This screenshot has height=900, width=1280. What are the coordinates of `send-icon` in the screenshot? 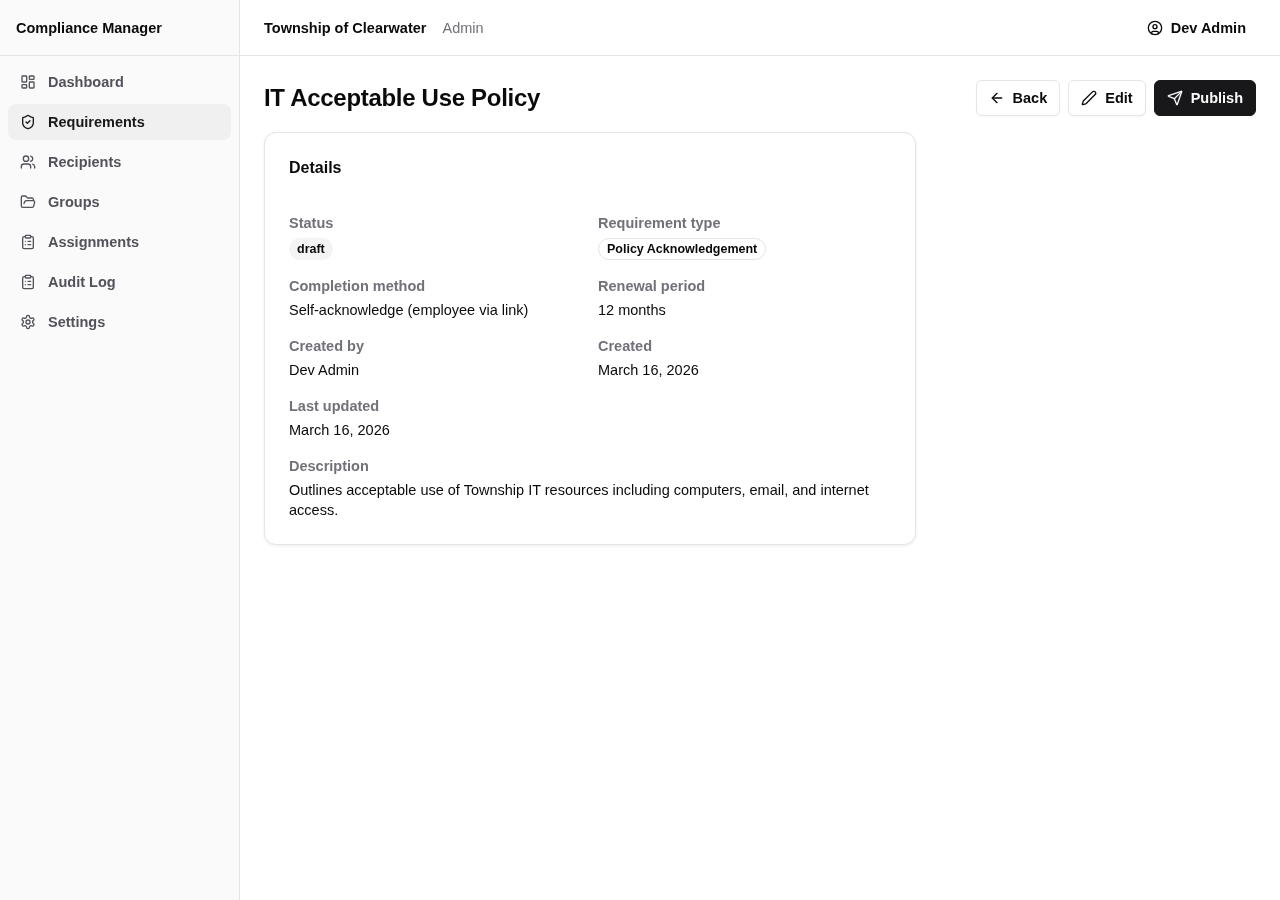 It's located at (1174, 98).